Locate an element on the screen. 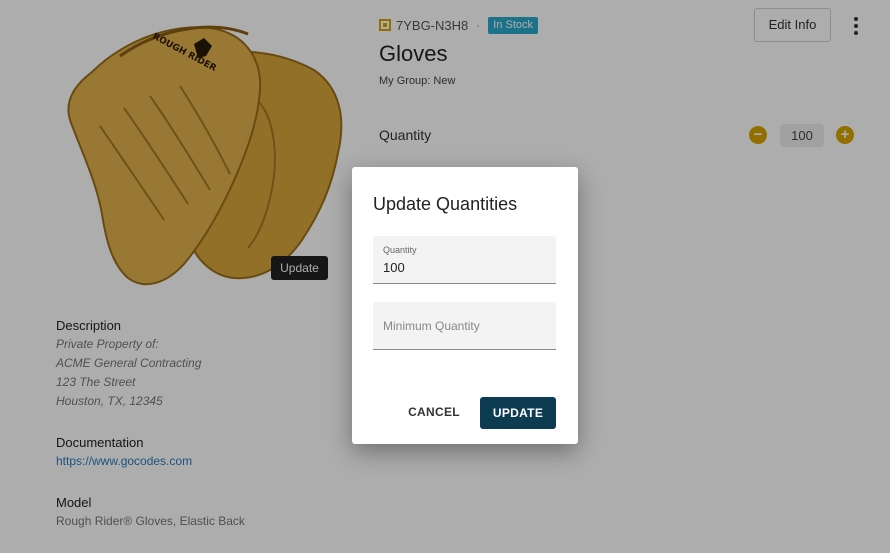 This screenshot has width=890, height=553. minimum-quantity-placeholder: Minimum Quantity is located at coordinates (431, 326).